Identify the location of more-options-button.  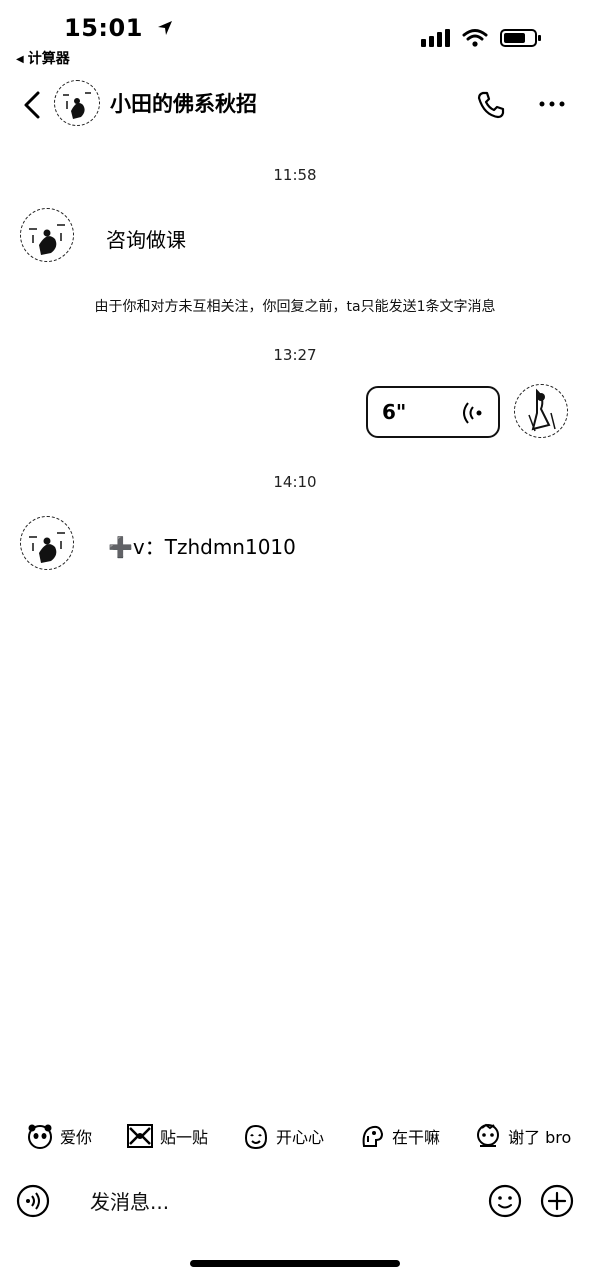
(552, 106).